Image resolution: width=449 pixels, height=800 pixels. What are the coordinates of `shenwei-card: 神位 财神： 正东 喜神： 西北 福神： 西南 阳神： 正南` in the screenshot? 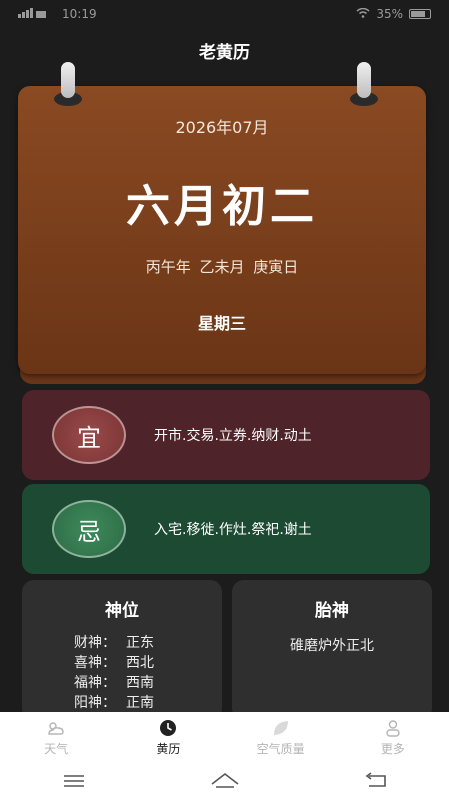 It's located at (122, 650).